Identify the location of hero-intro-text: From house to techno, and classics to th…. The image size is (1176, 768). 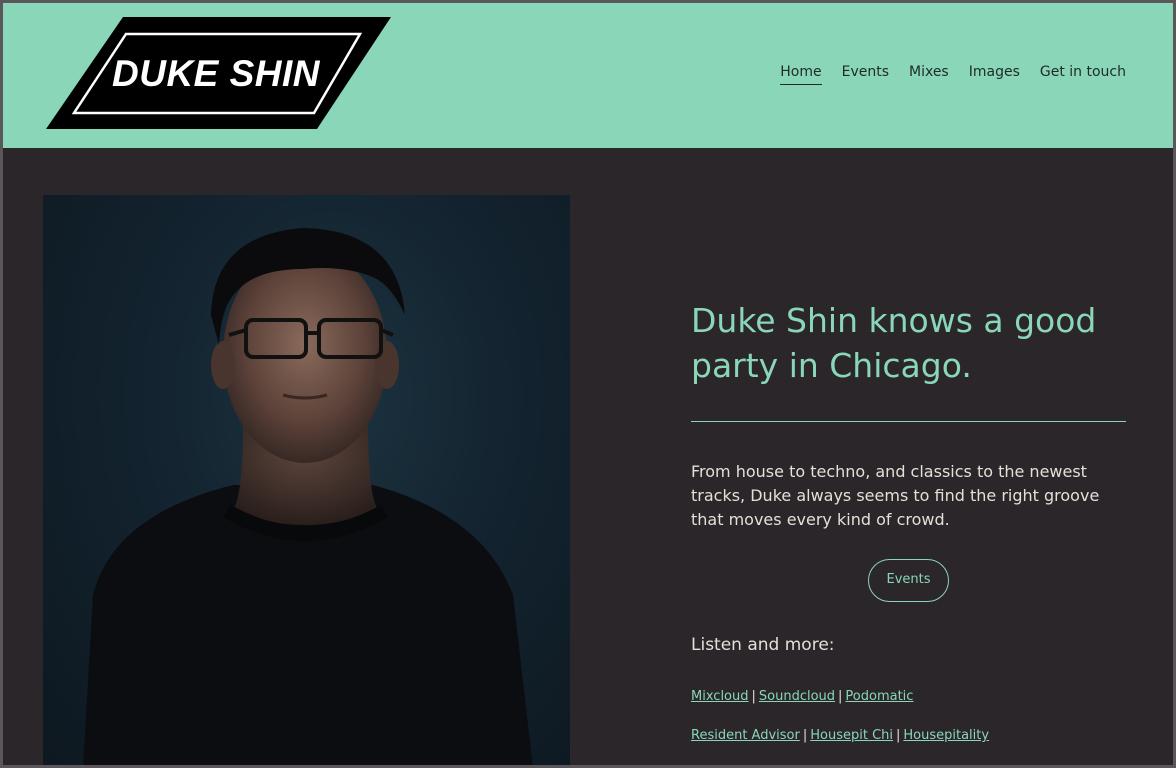
(895, 495).